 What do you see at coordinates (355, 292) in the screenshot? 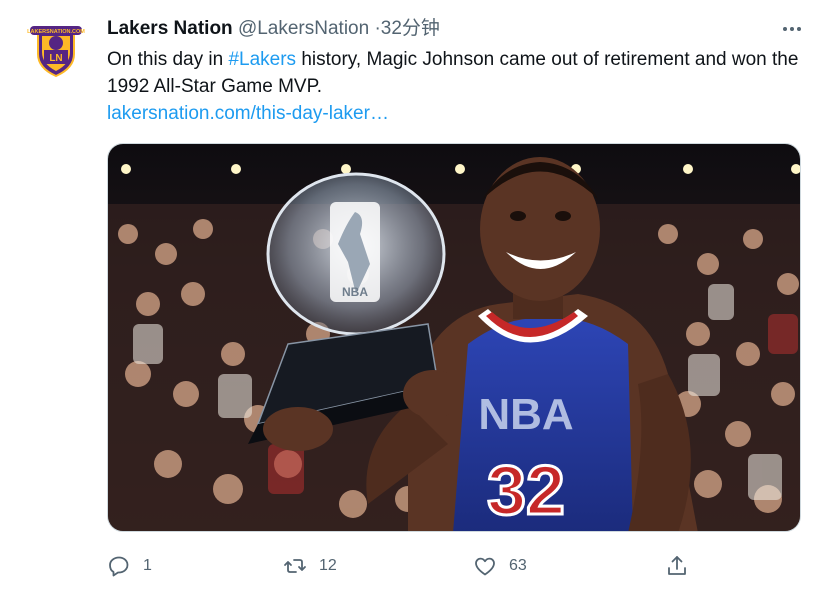
I see `trophy-logo-text: NBA` at bounding box center [355, 292].